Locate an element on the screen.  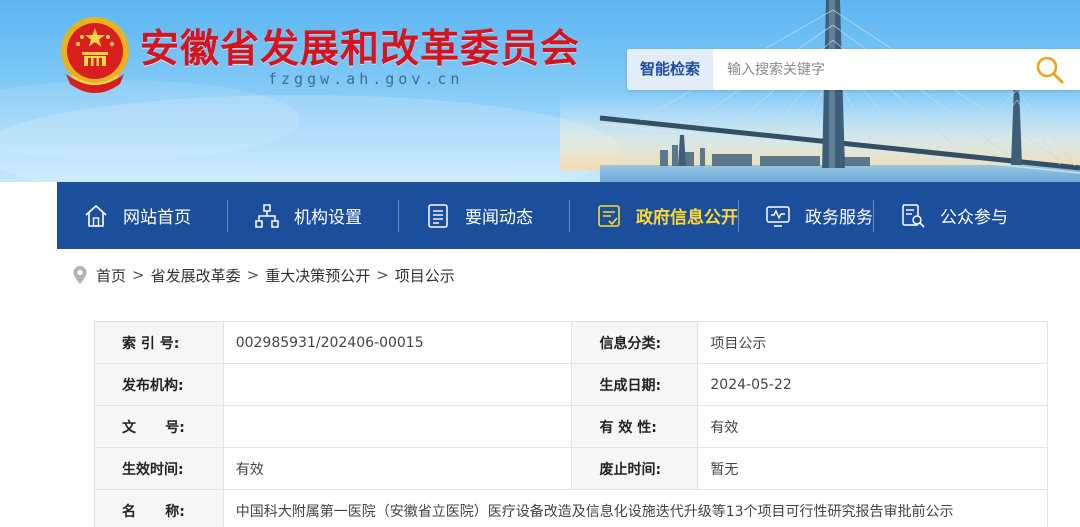
location-pin-icon is located at coordinates (80, 275).